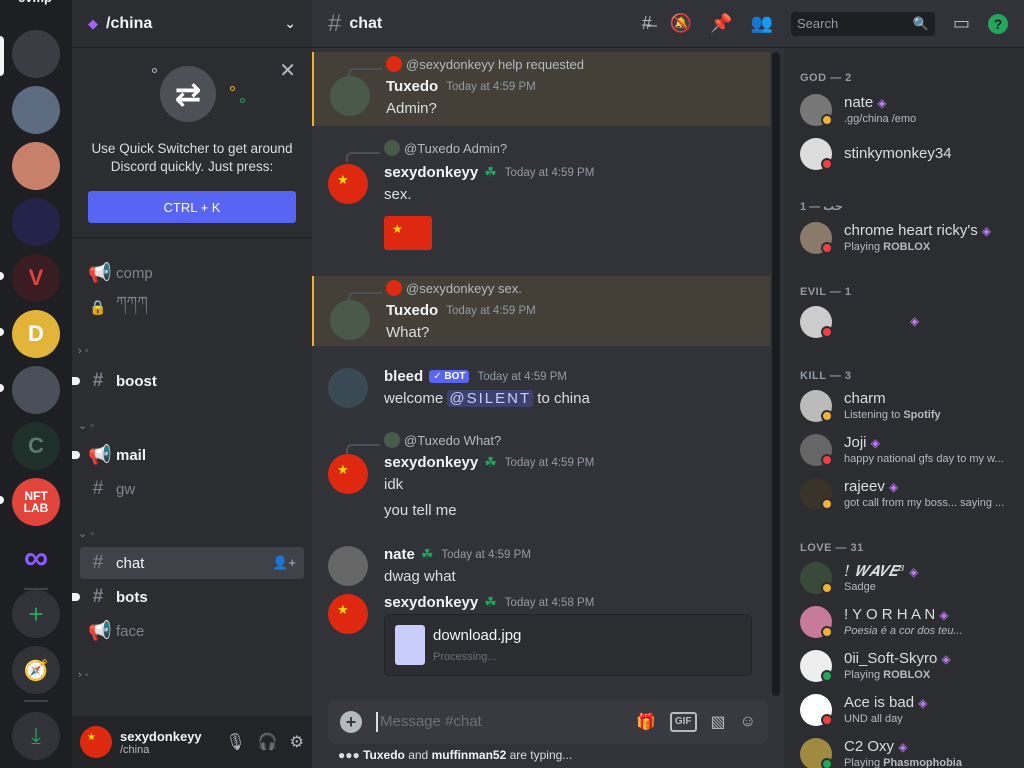  I want to click on channel-label: bots, so click(132, 597).